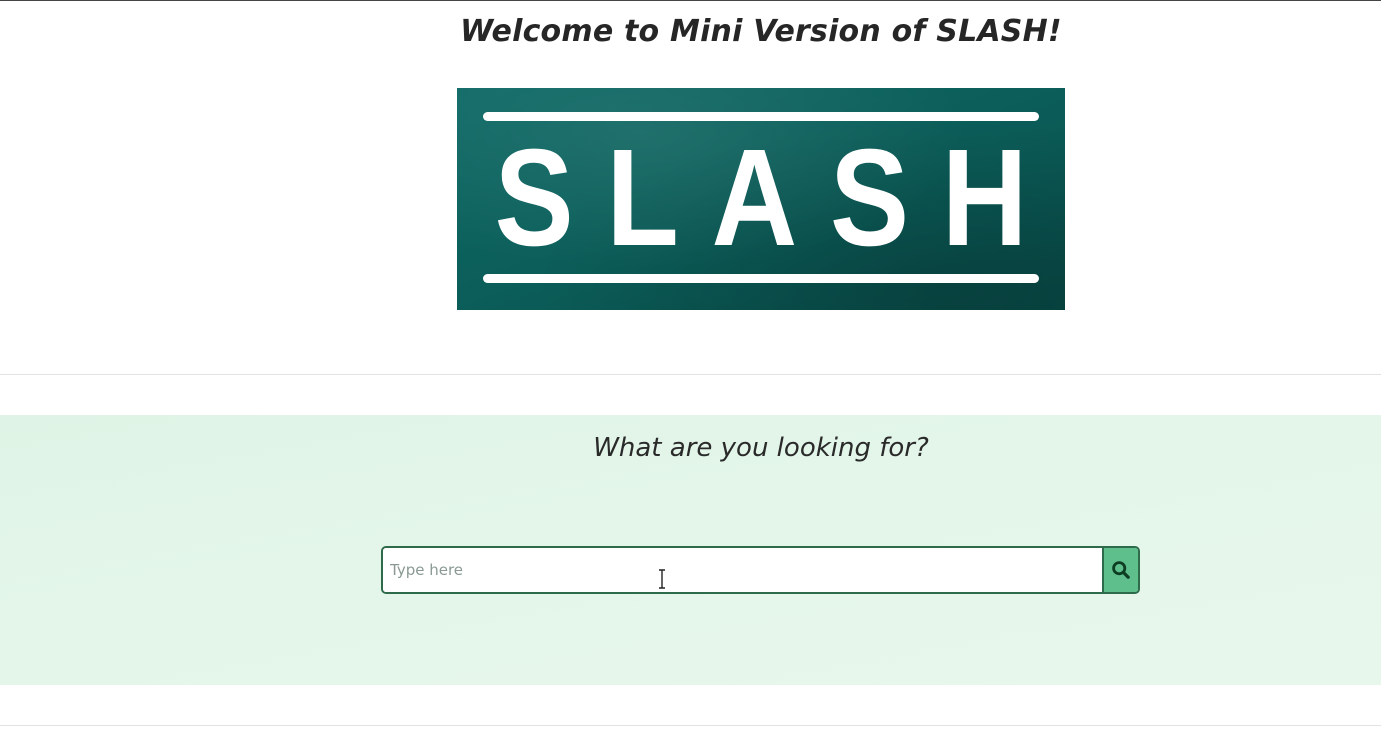  I want to click on search-icon, so click(1121, 570).